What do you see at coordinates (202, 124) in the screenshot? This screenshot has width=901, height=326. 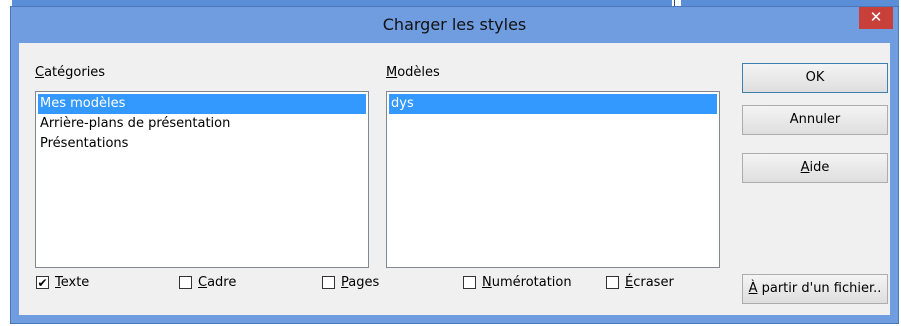 I see `list-item: Arrière-plans de présentation` at bounding box center [202, 124].